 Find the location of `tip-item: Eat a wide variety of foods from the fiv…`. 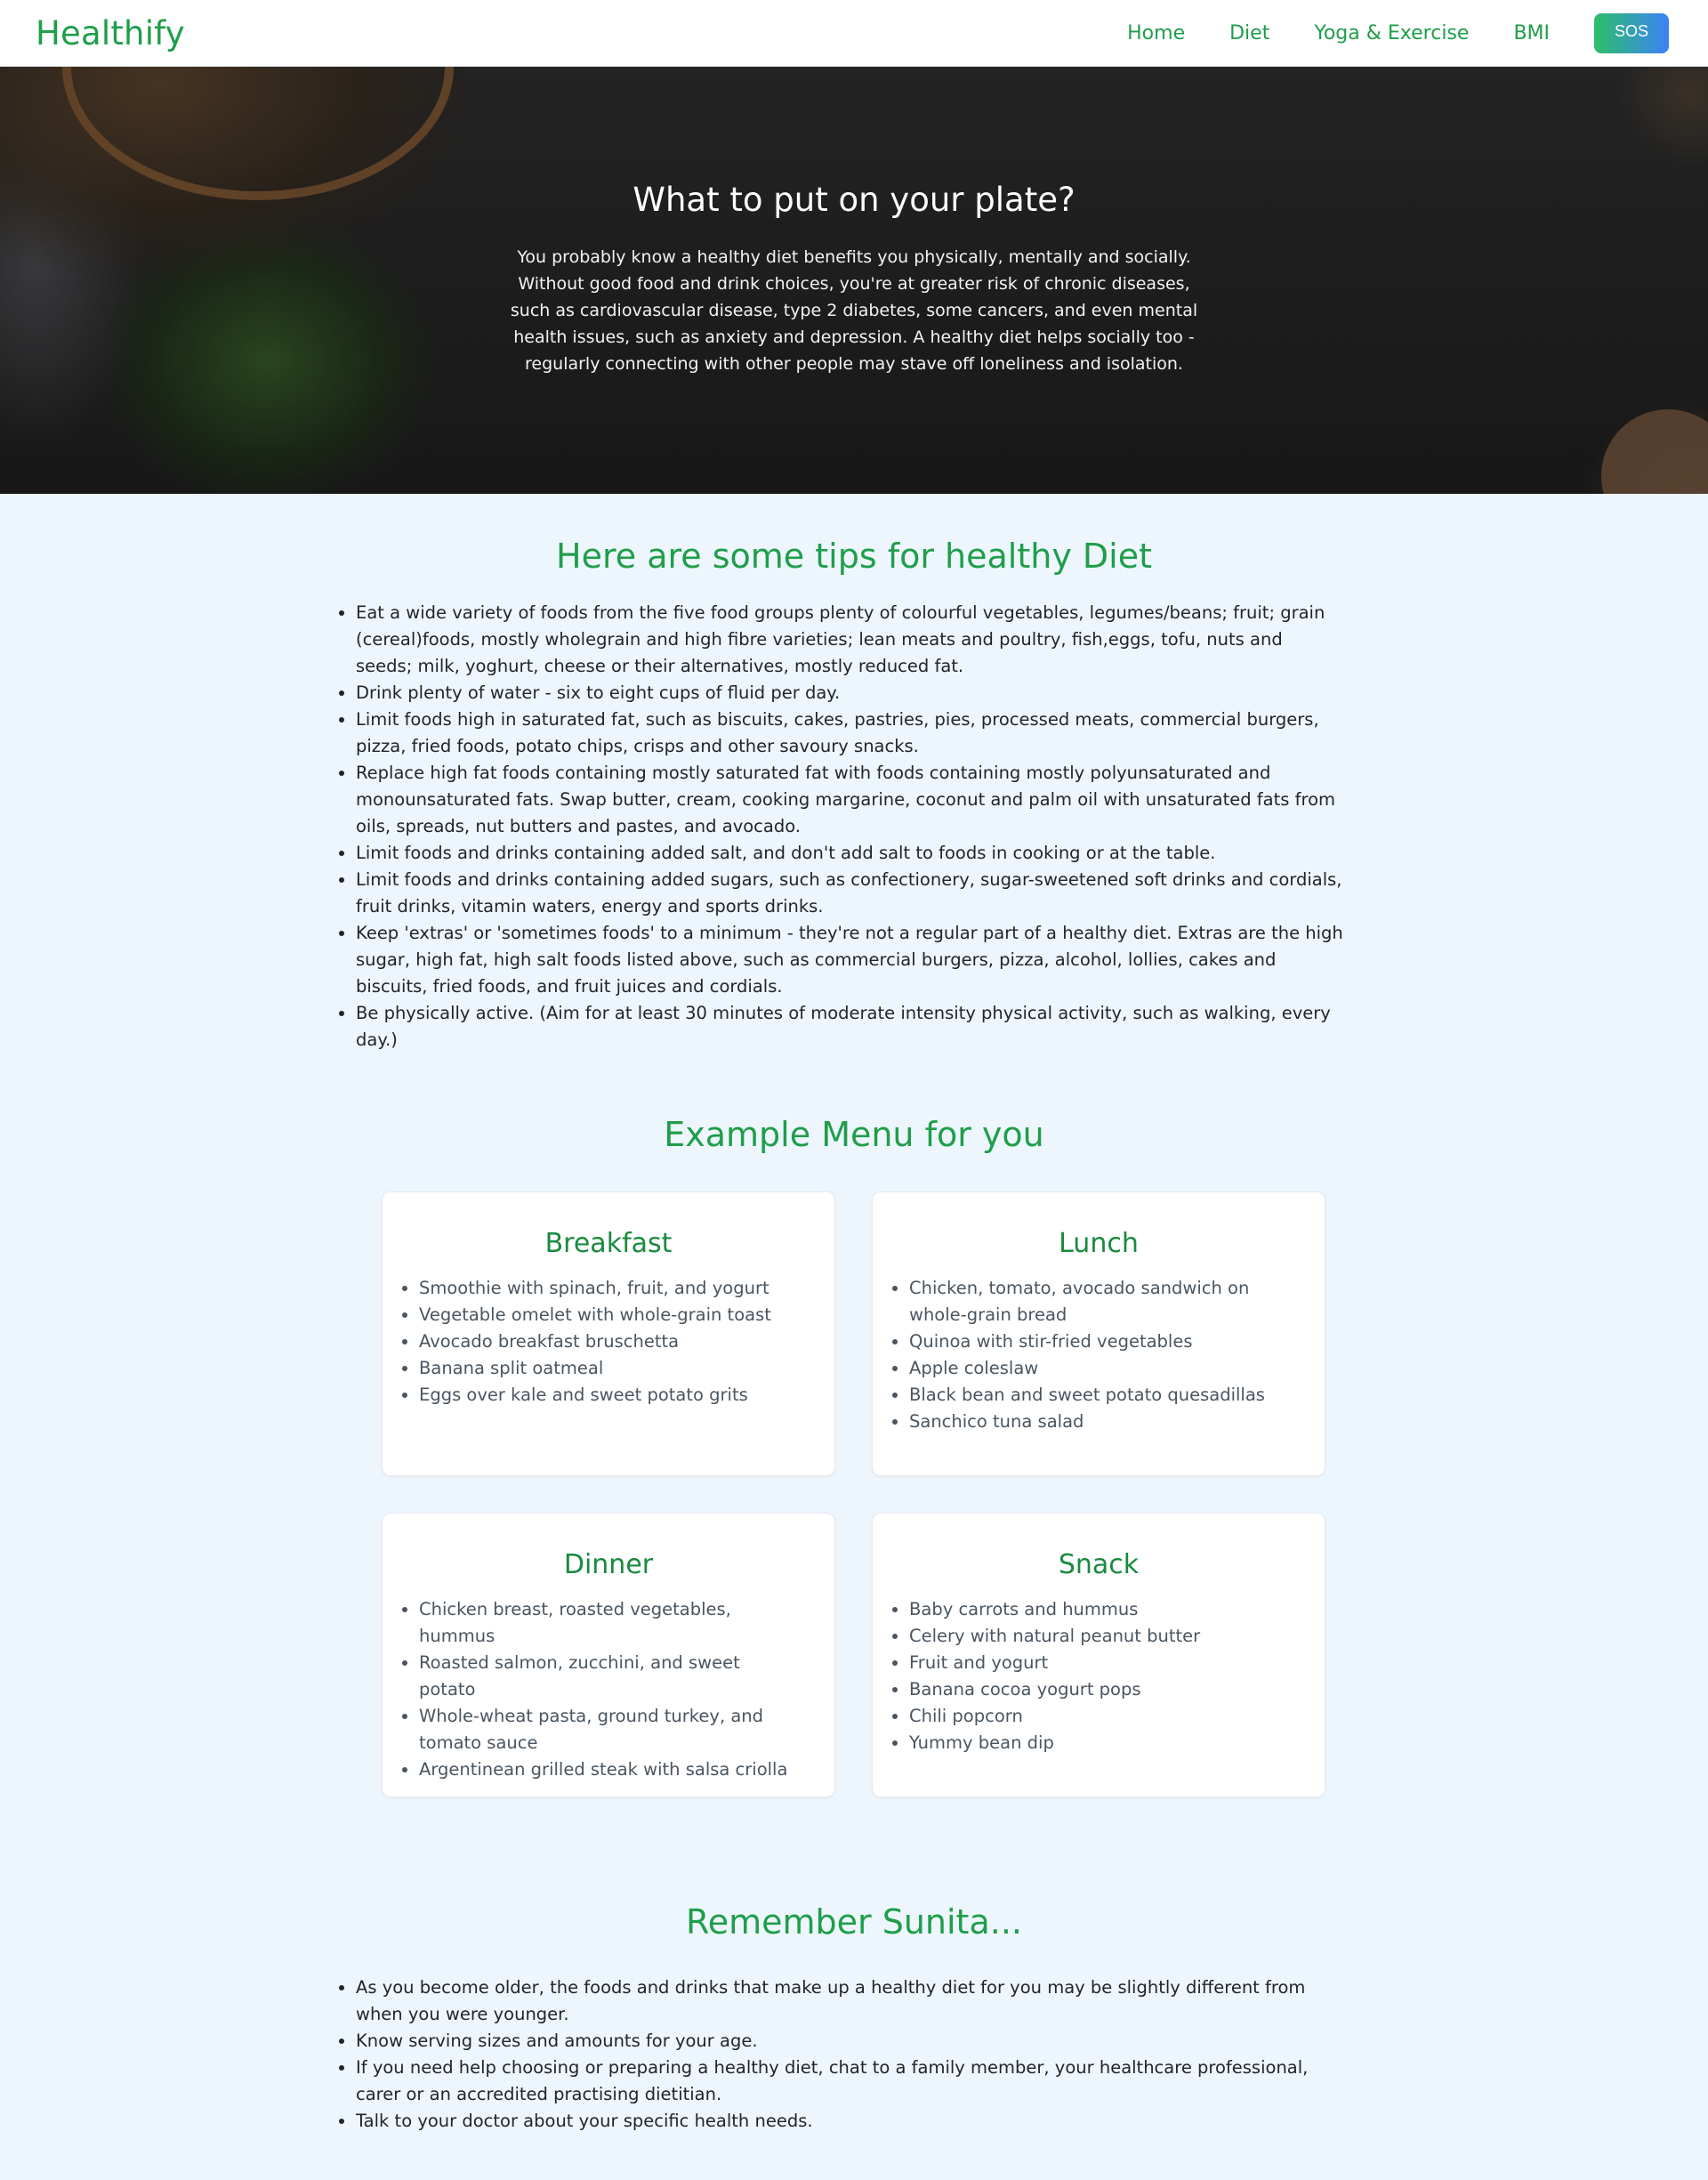

tip-item: Eat a wide variety of foods from the fiv… is located at coordinates (849, 640).